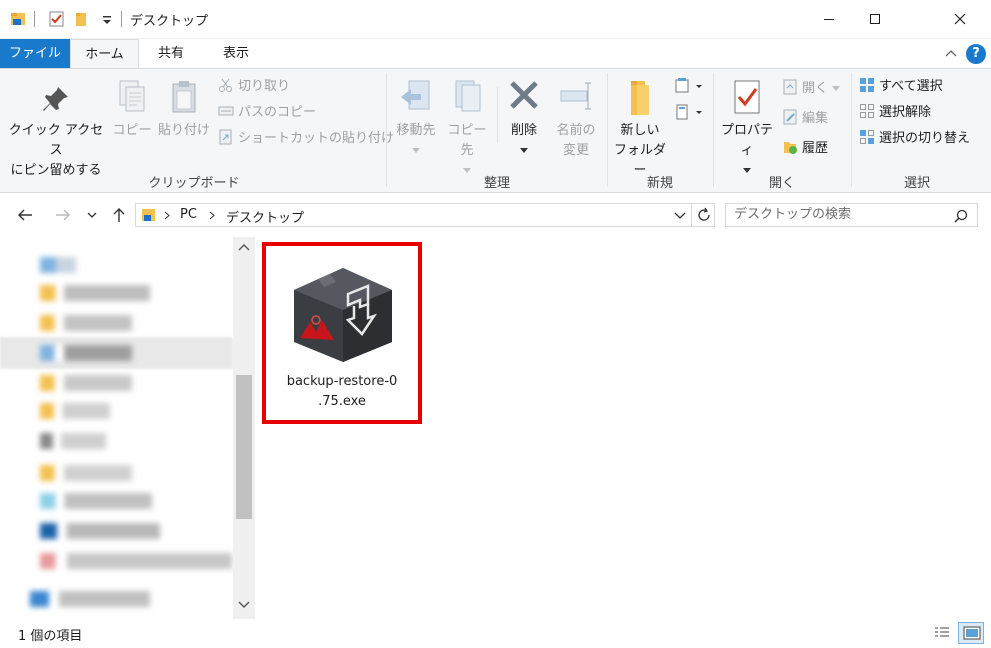  Describe the element at coordinates (867, 137) in the screenshot. I see `invert-selection-icon` at that location.